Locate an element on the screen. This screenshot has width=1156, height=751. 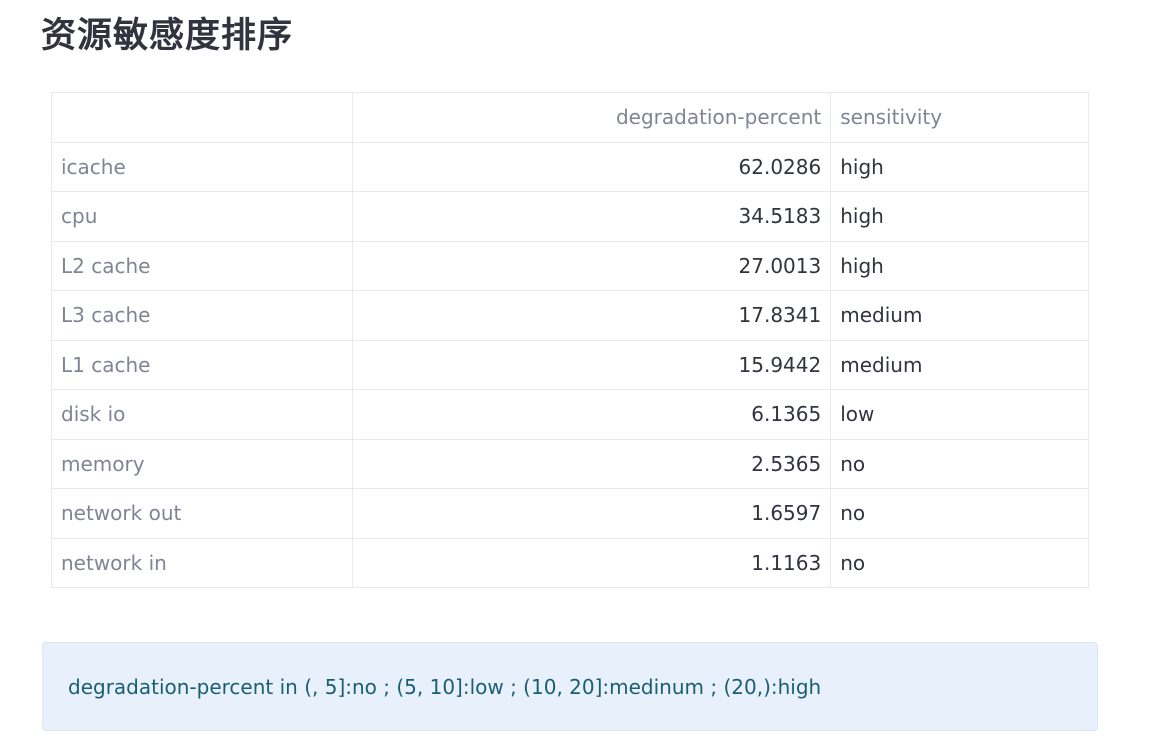
page-title: 资源敏感度排序 is located at coordinates (167, 36).